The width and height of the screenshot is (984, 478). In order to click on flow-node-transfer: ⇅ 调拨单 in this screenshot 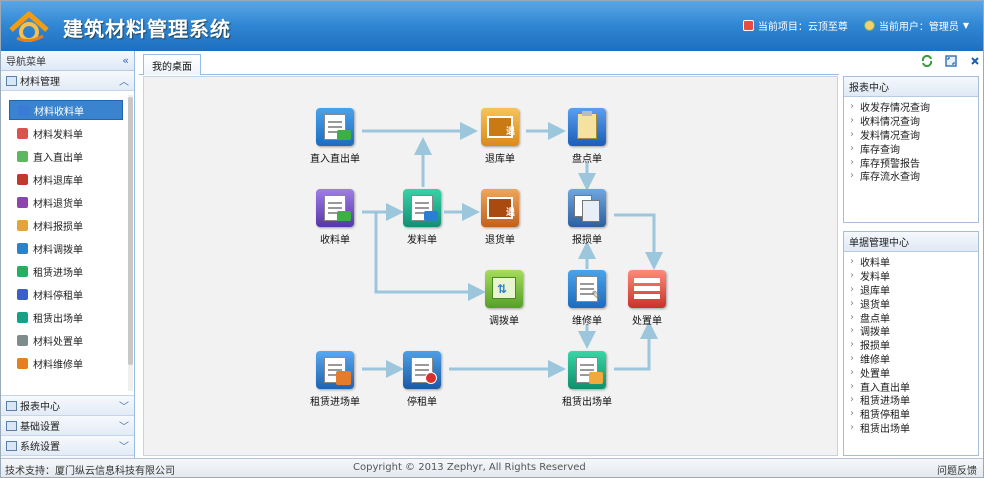, I will do `click(504, 298)`.